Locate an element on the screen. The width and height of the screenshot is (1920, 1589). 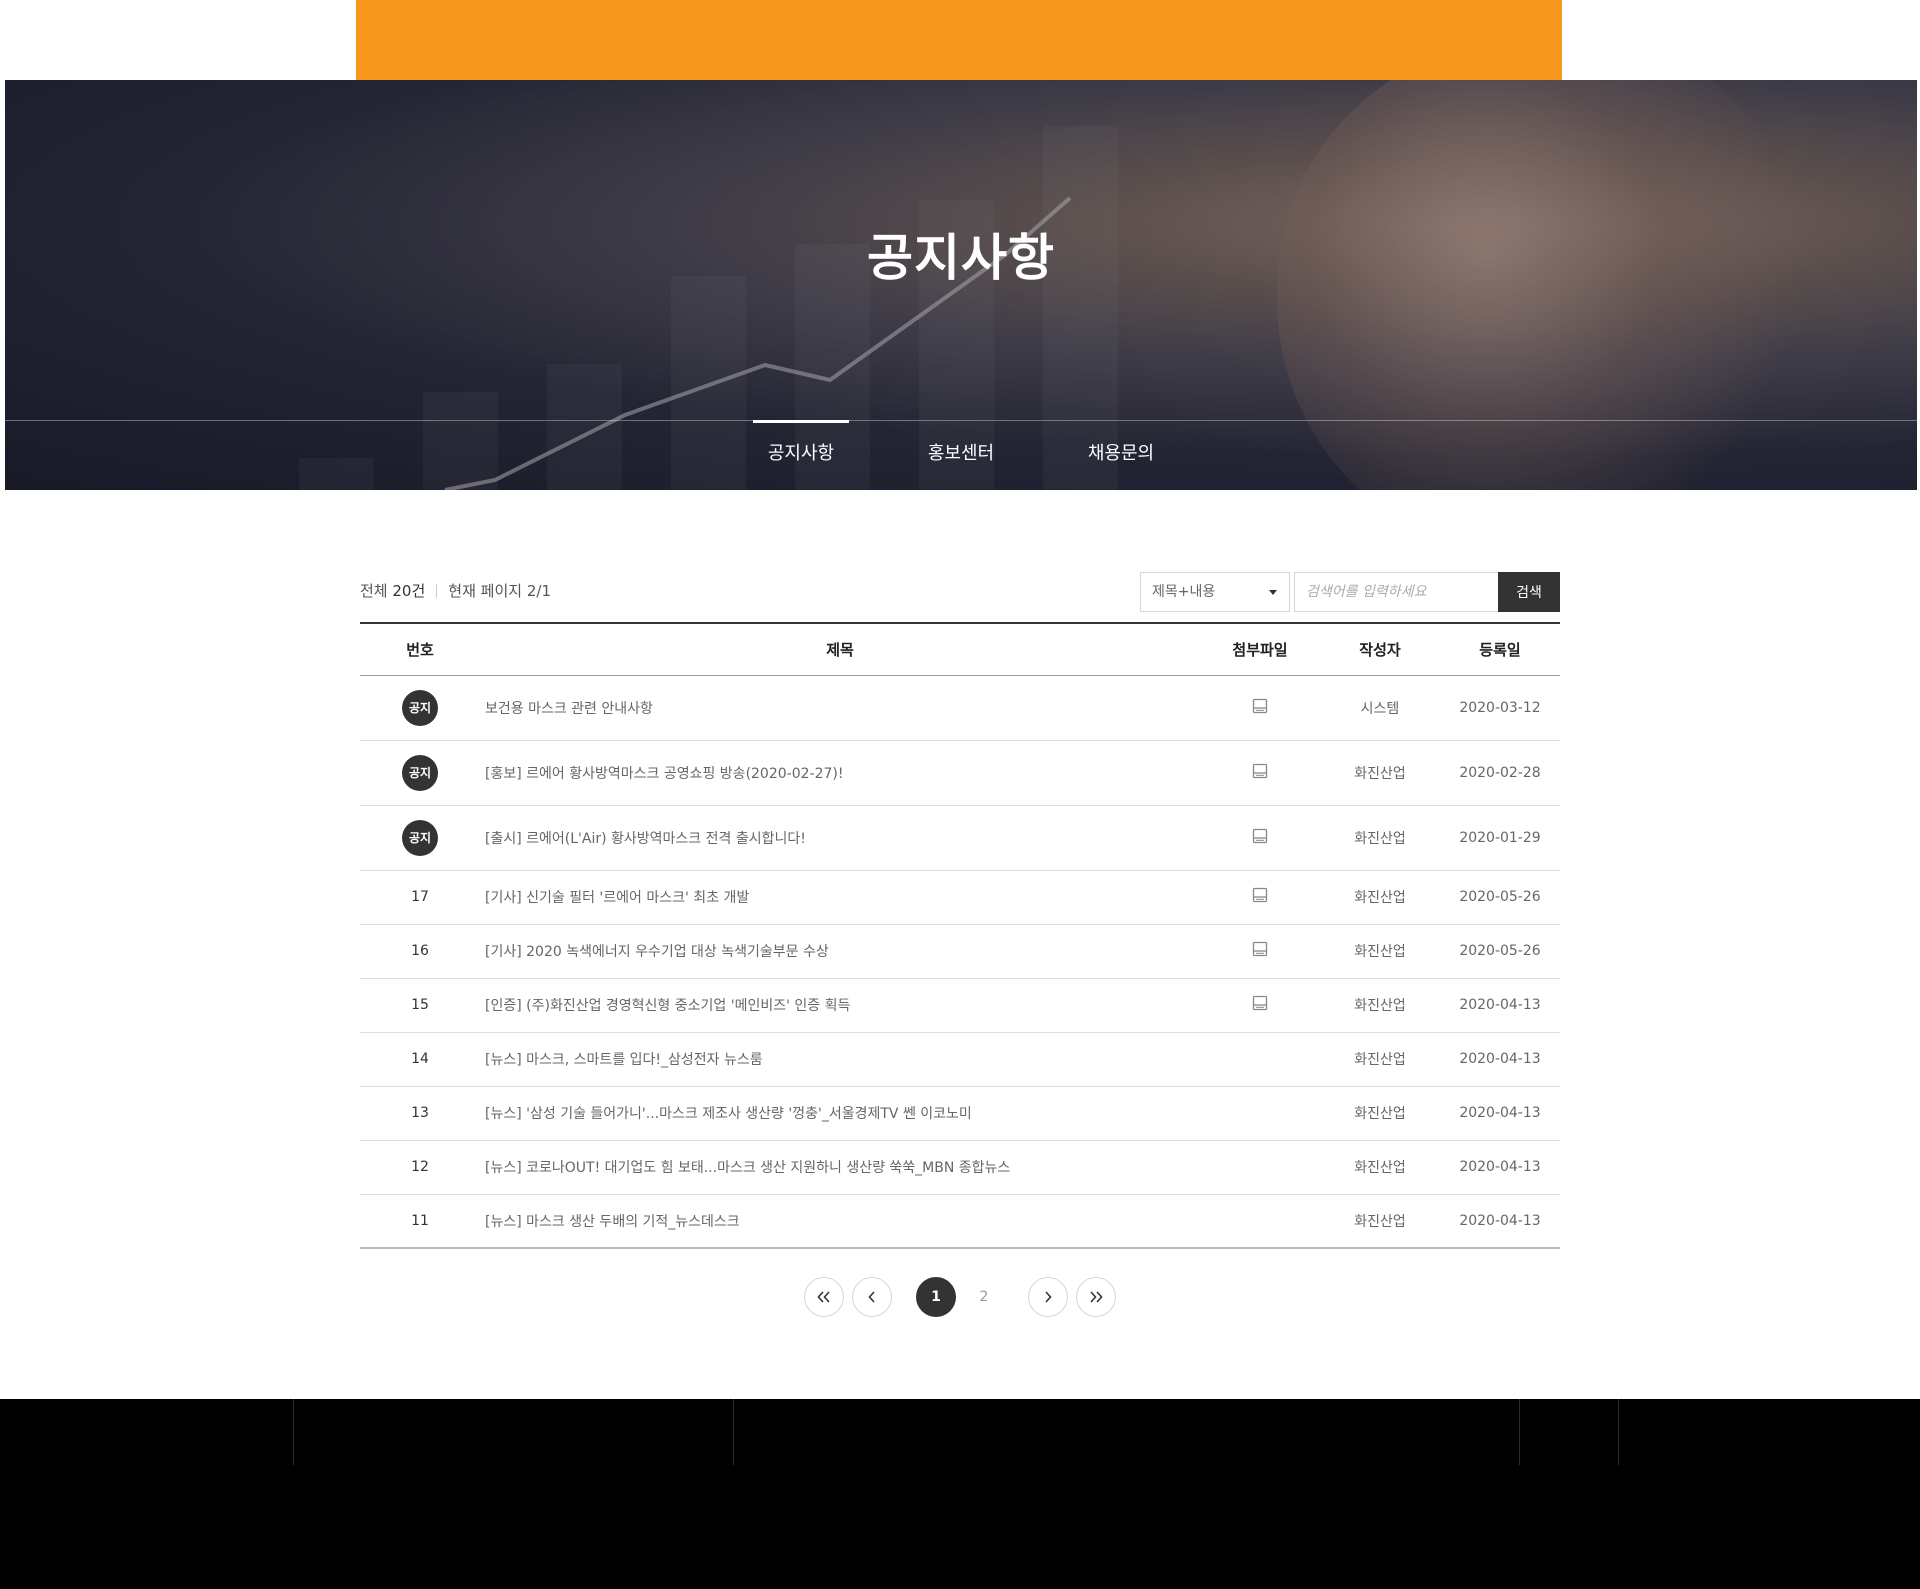
total-count: 20건 is located at coordinates (409, 591).